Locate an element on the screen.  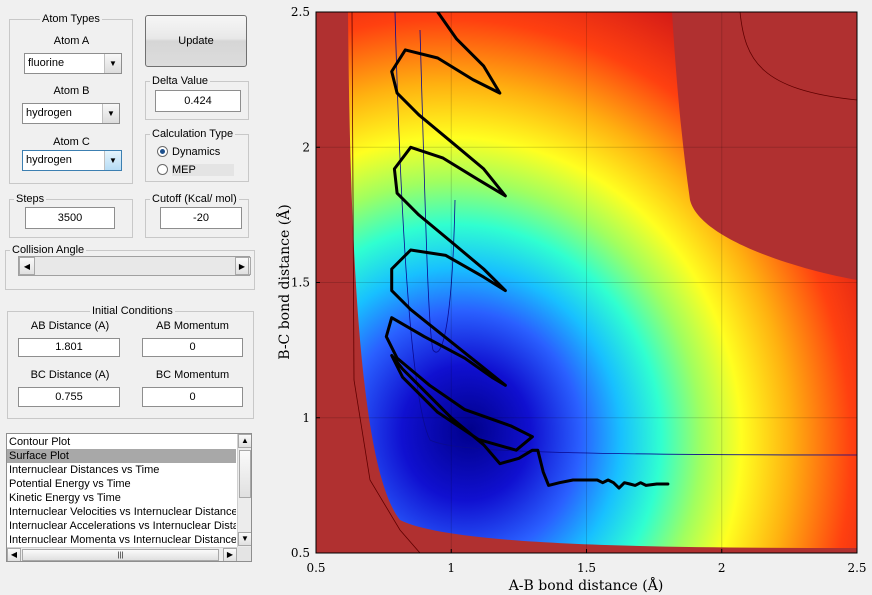
y-tick-label: 0.5 is located at coordinates (300, 553).